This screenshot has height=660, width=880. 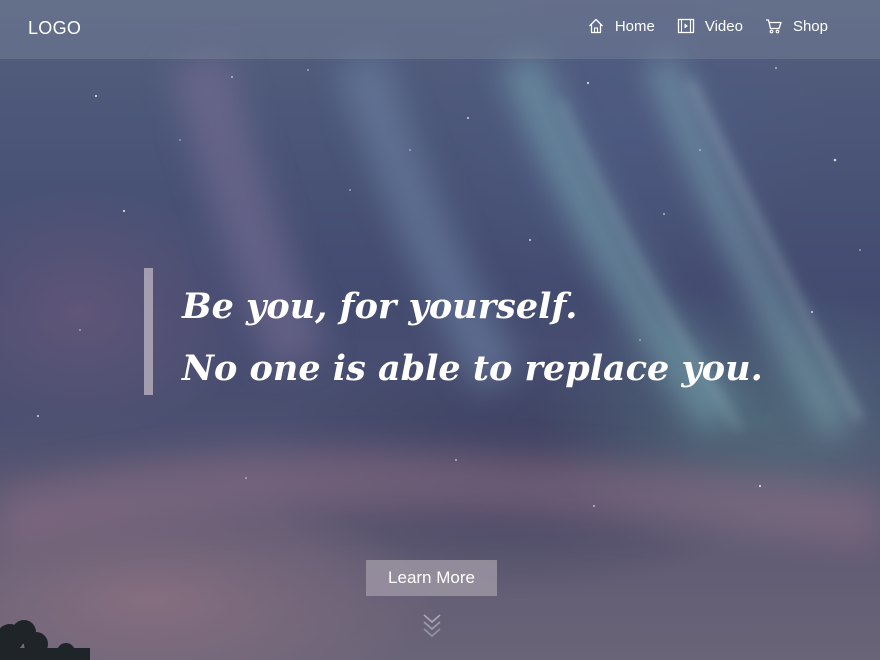 What do you see at coordinates (686, 26) in the screenshot?
I see `video-icon` at bounding box center [686, 26].